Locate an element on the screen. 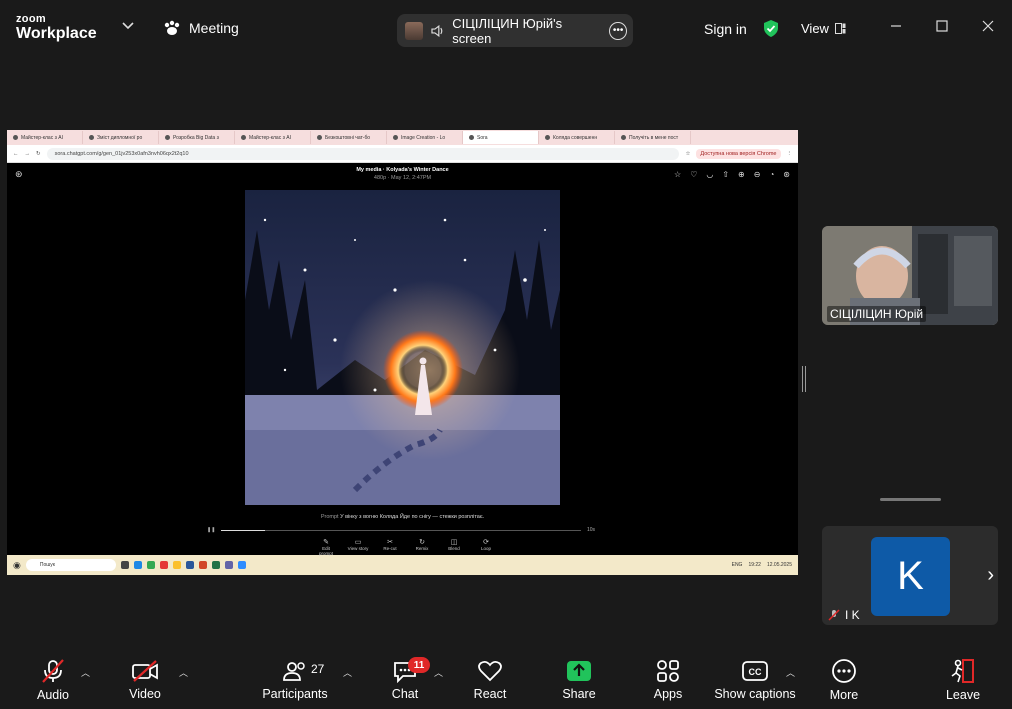 The height and width of the screenshot is (709, 1012). sora-action-button: ✂ Re-cut is located at coordinates (390, 547).